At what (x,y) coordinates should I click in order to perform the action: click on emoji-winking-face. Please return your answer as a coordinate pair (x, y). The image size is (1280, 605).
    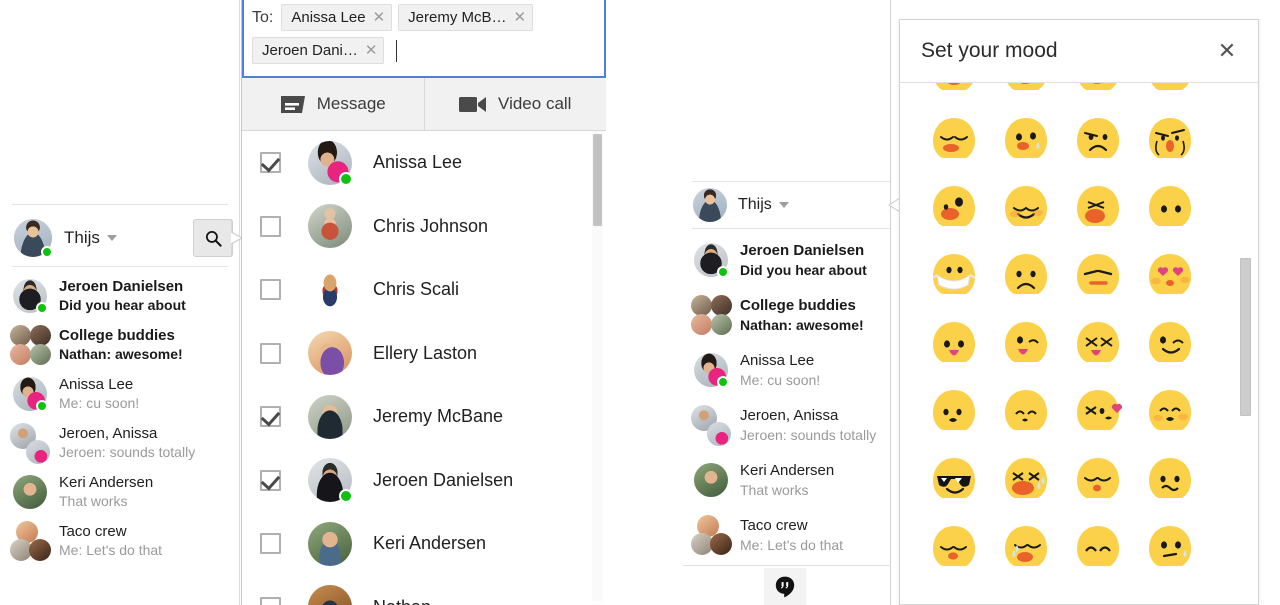
    Looking at the image, I should click on (1170, 343).